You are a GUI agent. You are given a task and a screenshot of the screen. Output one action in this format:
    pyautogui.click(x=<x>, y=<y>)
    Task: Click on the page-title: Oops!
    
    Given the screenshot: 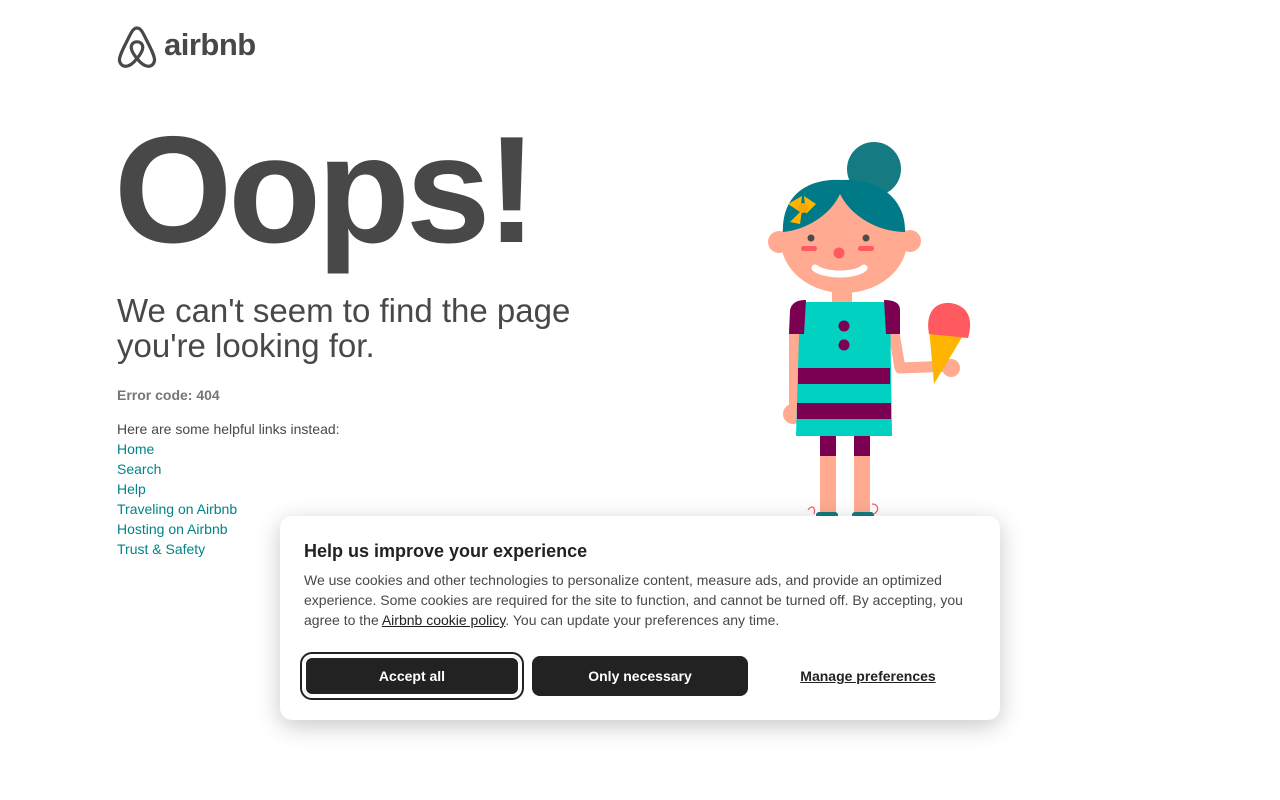 What is the action you would take?
    pyautogui.click(x=325, y=190)
    